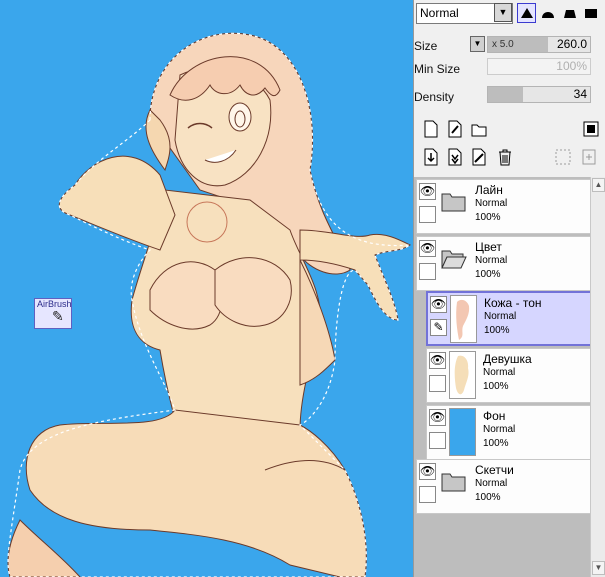 Image resolution: width=605 pixels, height=577 pixels. I want to click on scroll-up-icon: ▲, so click(598, 185).